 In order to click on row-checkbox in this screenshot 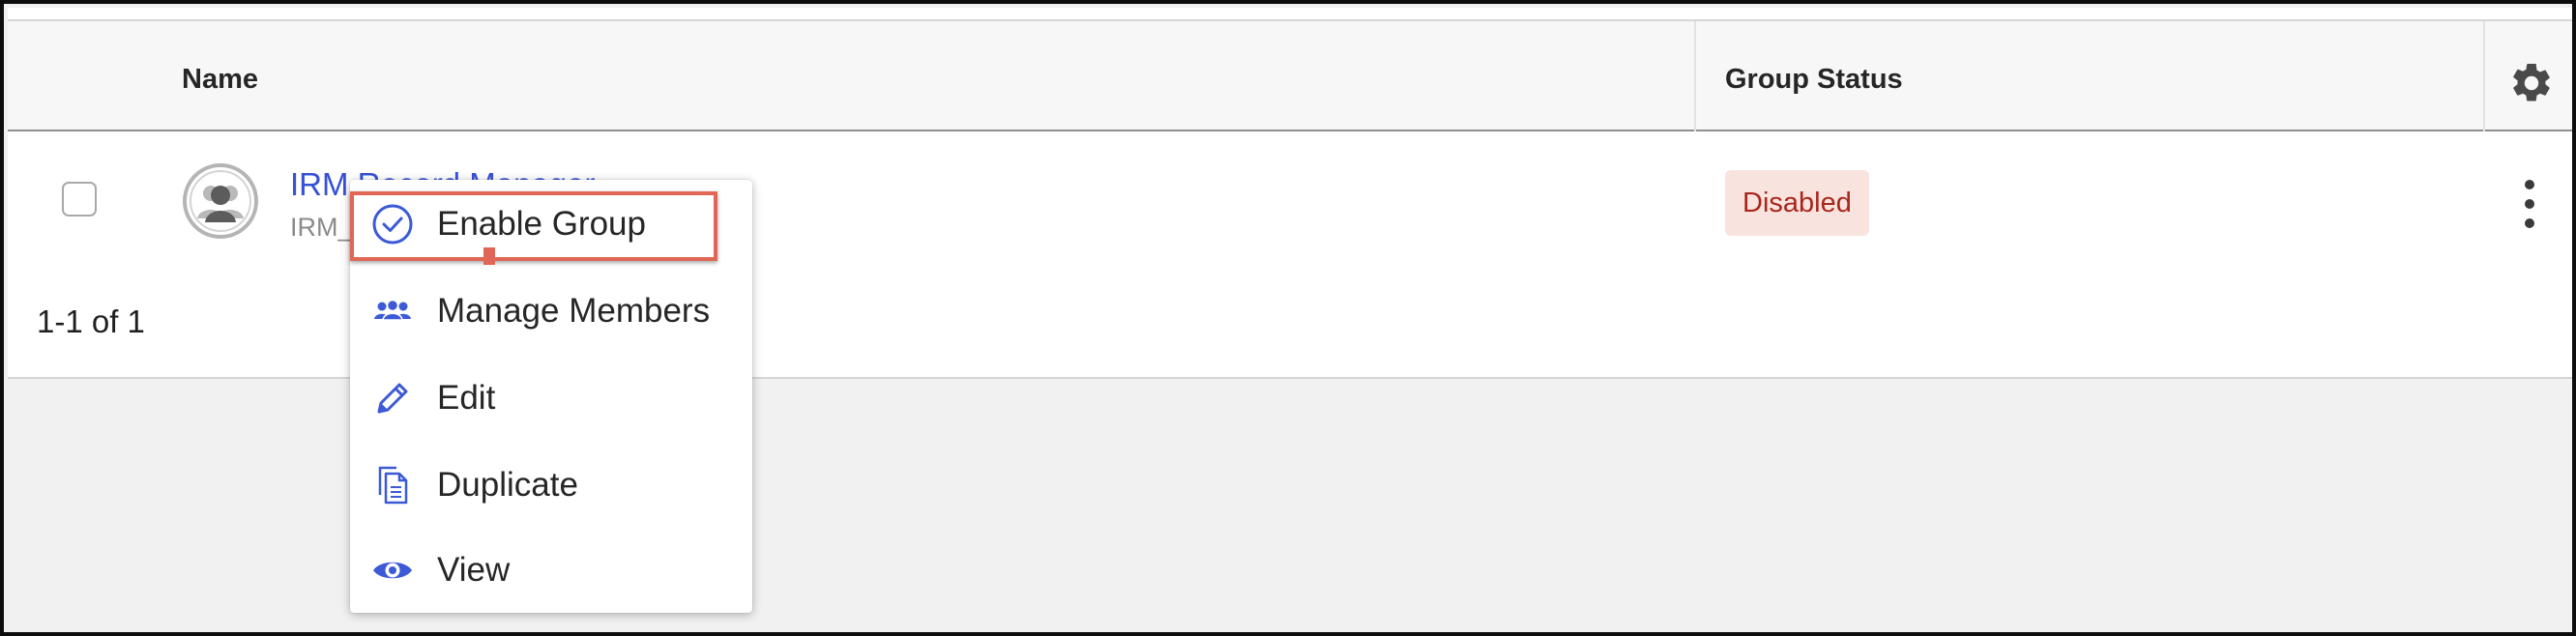, I will do `click(79, 200)`.